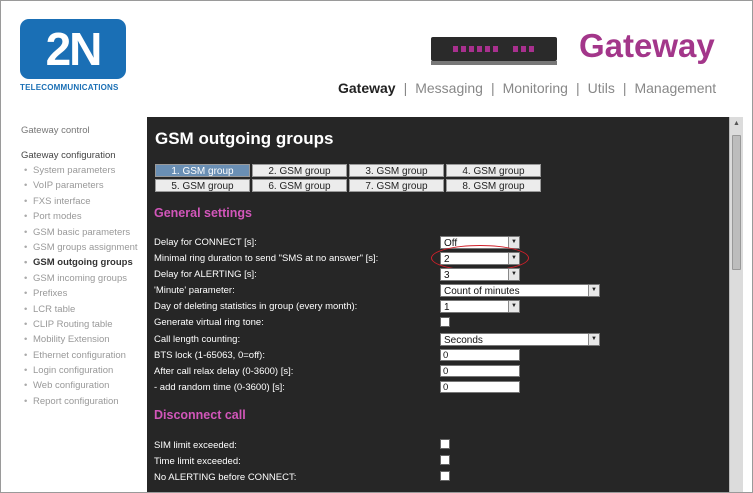 Image resolution: width=753 pixels, height=493 pixels. I want to click on logo-2n: 2N, so click(73, 49).